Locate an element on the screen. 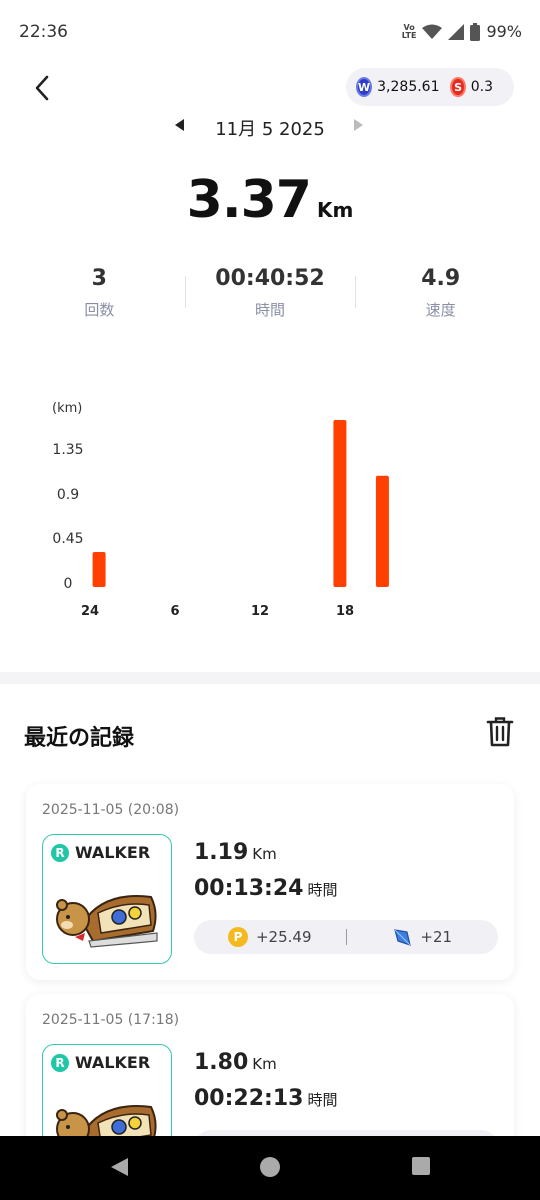  total-distance-value: 3.37 is located at coordinates (249, 200).